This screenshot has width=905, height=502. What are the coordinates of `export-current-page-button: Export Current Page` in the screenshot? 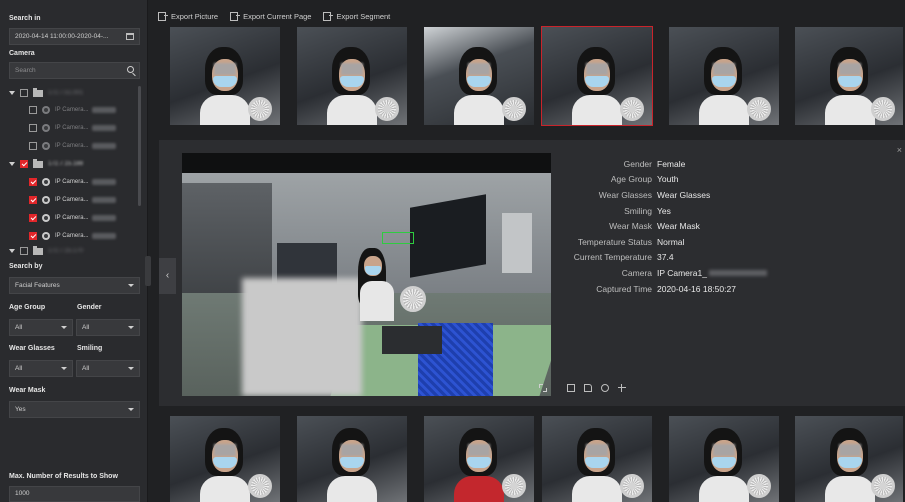 It's located at (270, 16).